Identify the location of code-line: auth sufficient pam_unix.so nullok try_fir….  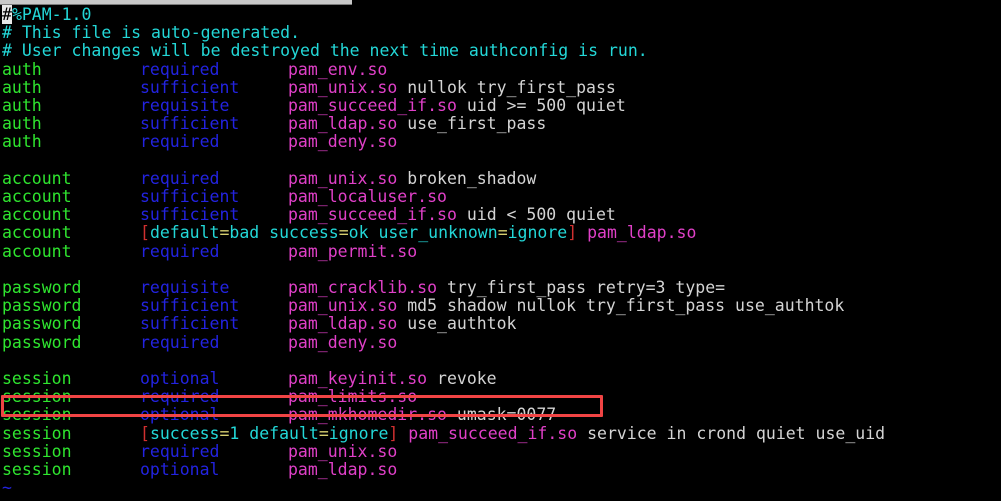
(500, 87).